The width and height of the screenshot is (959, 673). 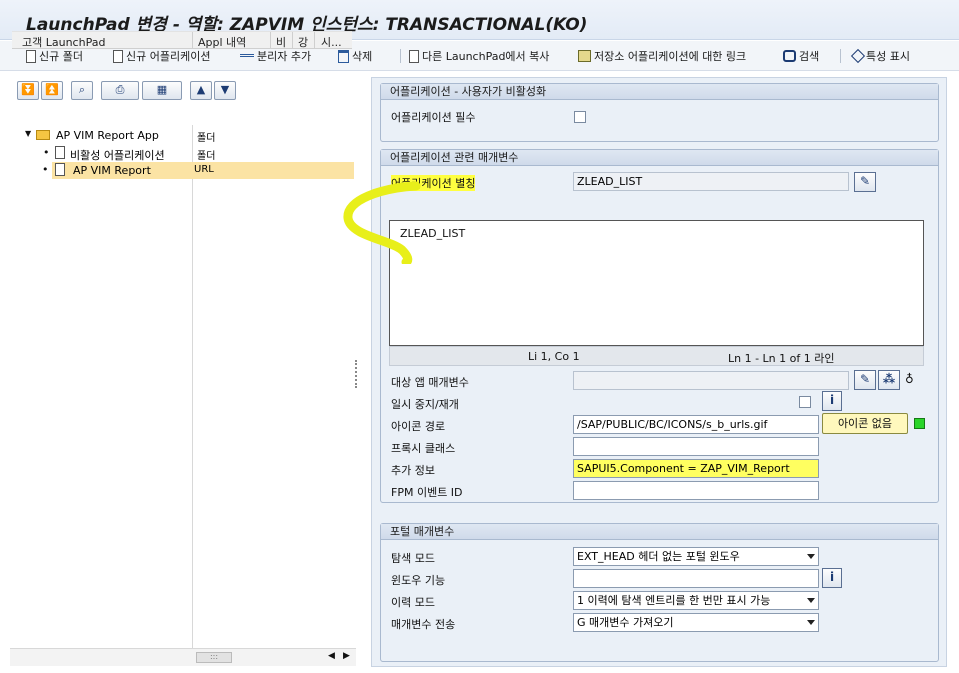 What do you see at coordinates (832, 401) in the screenshot?
I see `pause-info-button: i` at bounding box center [832, 401].